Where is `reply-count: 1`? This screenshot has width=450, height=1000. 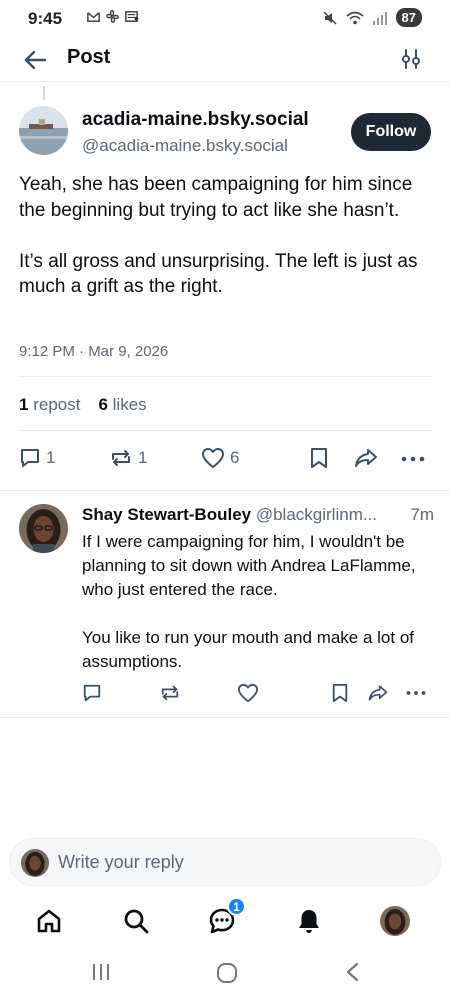
reply-count: 1 is located at coordinates (51, 457).